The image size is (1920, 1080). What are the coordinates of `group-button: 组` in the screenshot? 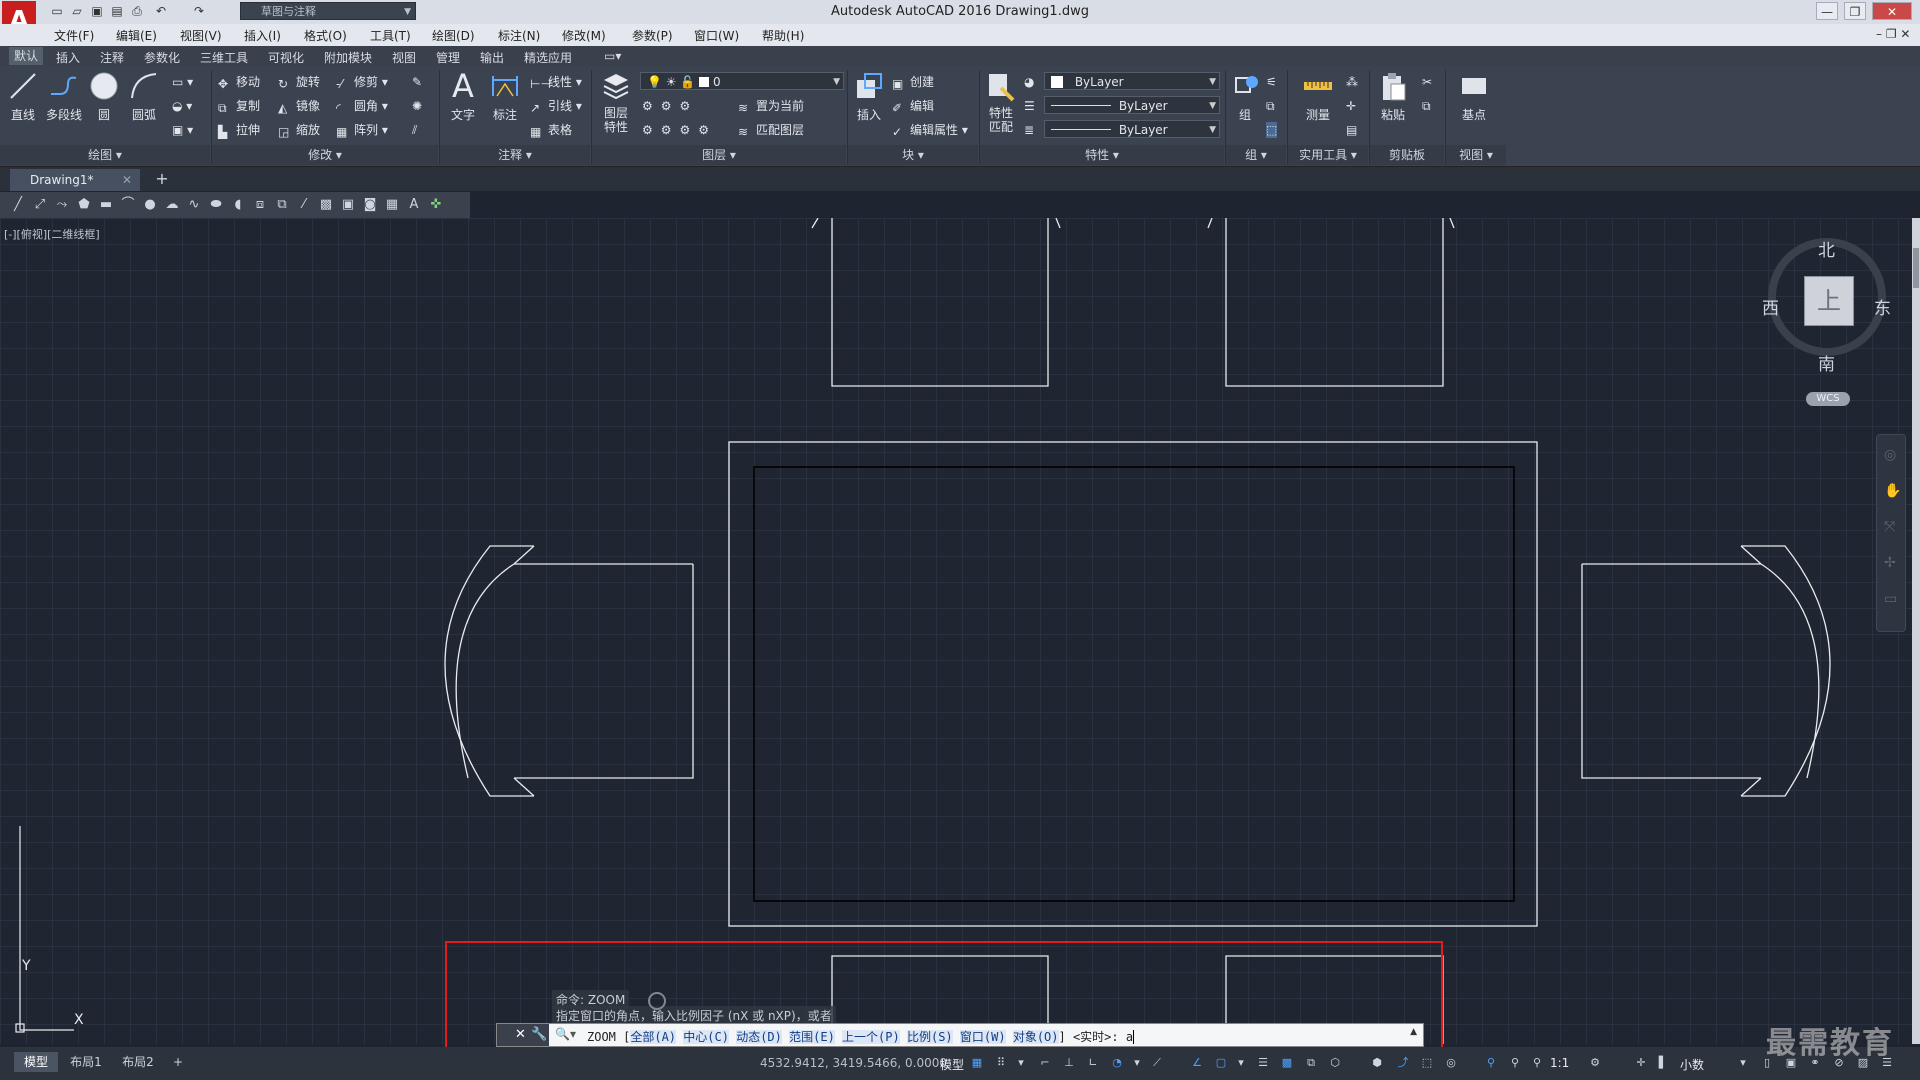 It's located at (1245, 96).